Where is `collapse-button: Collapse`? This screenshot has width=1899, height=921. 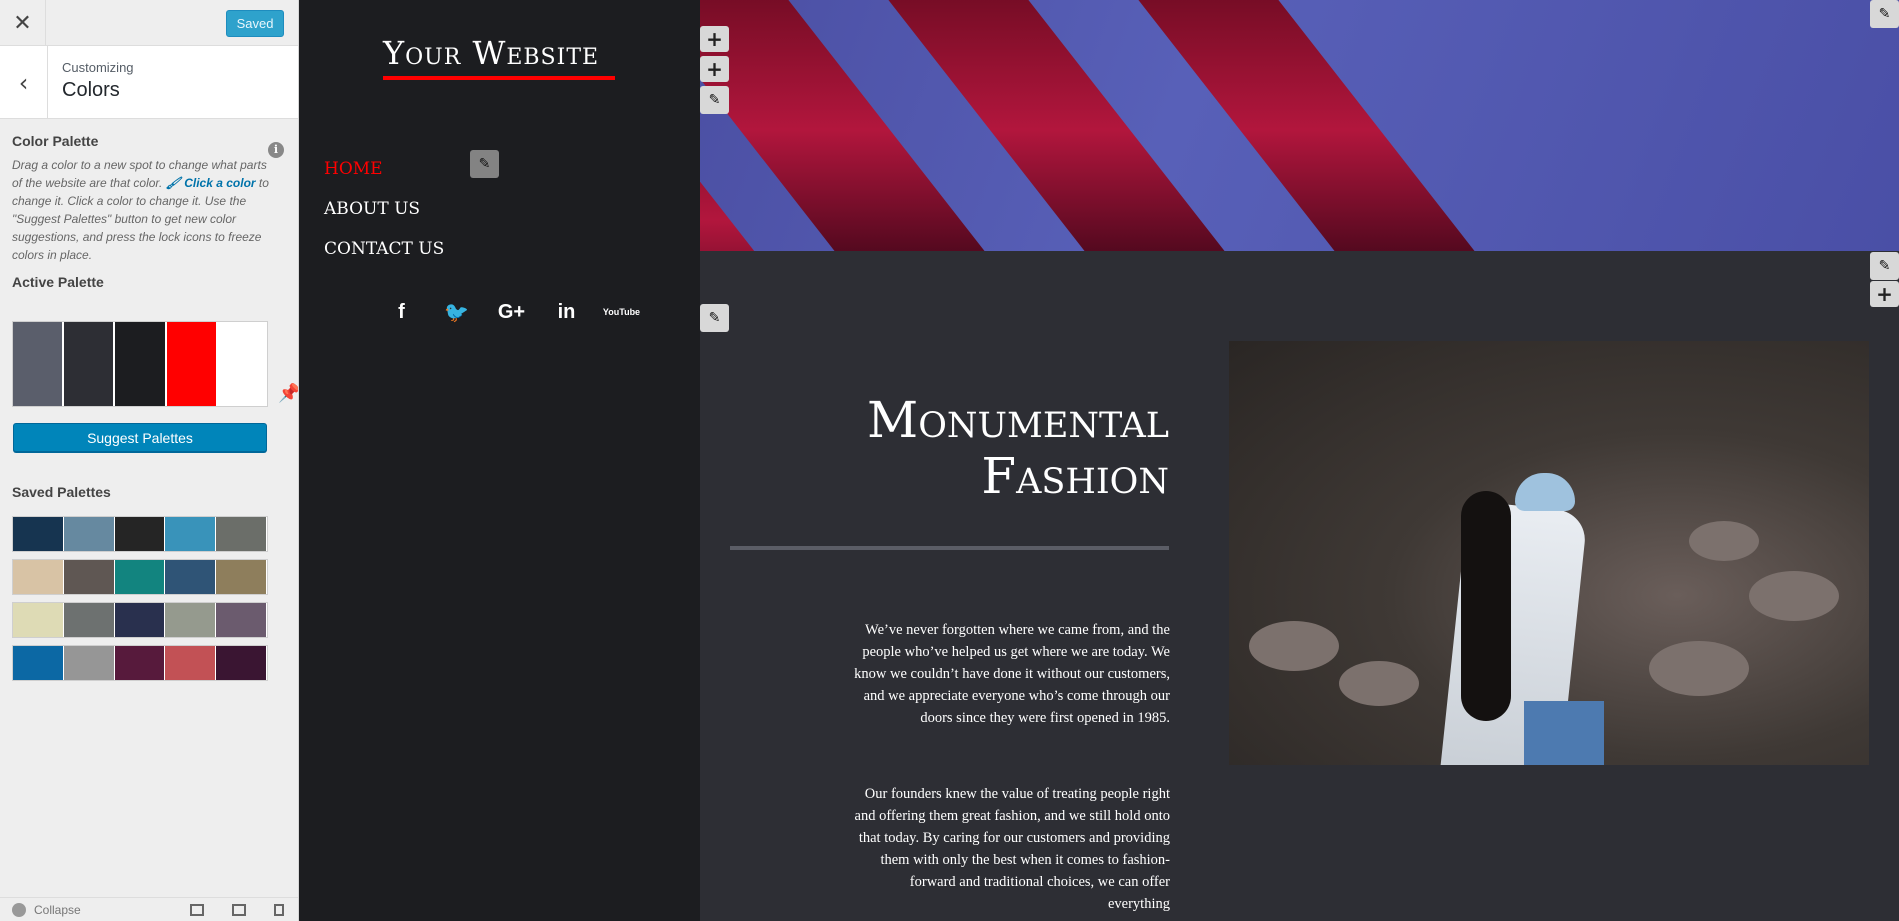 collapse-button: Collapse is located at coordinates (46, 910).